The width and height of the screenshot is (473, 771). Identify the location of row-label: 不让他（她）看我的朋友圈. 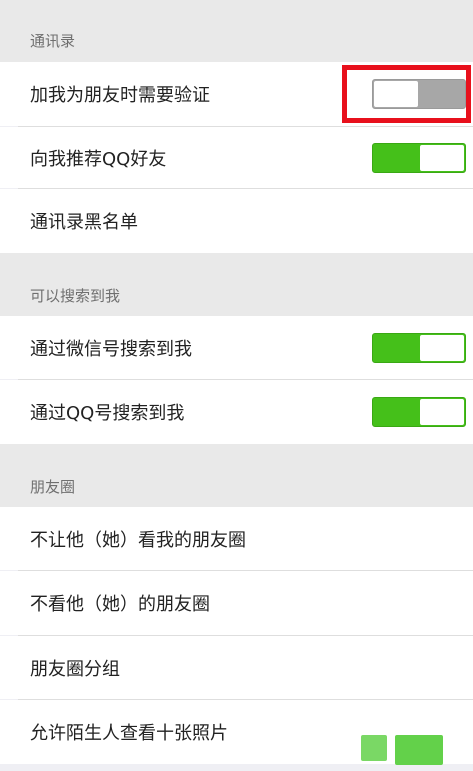
(138, 540).